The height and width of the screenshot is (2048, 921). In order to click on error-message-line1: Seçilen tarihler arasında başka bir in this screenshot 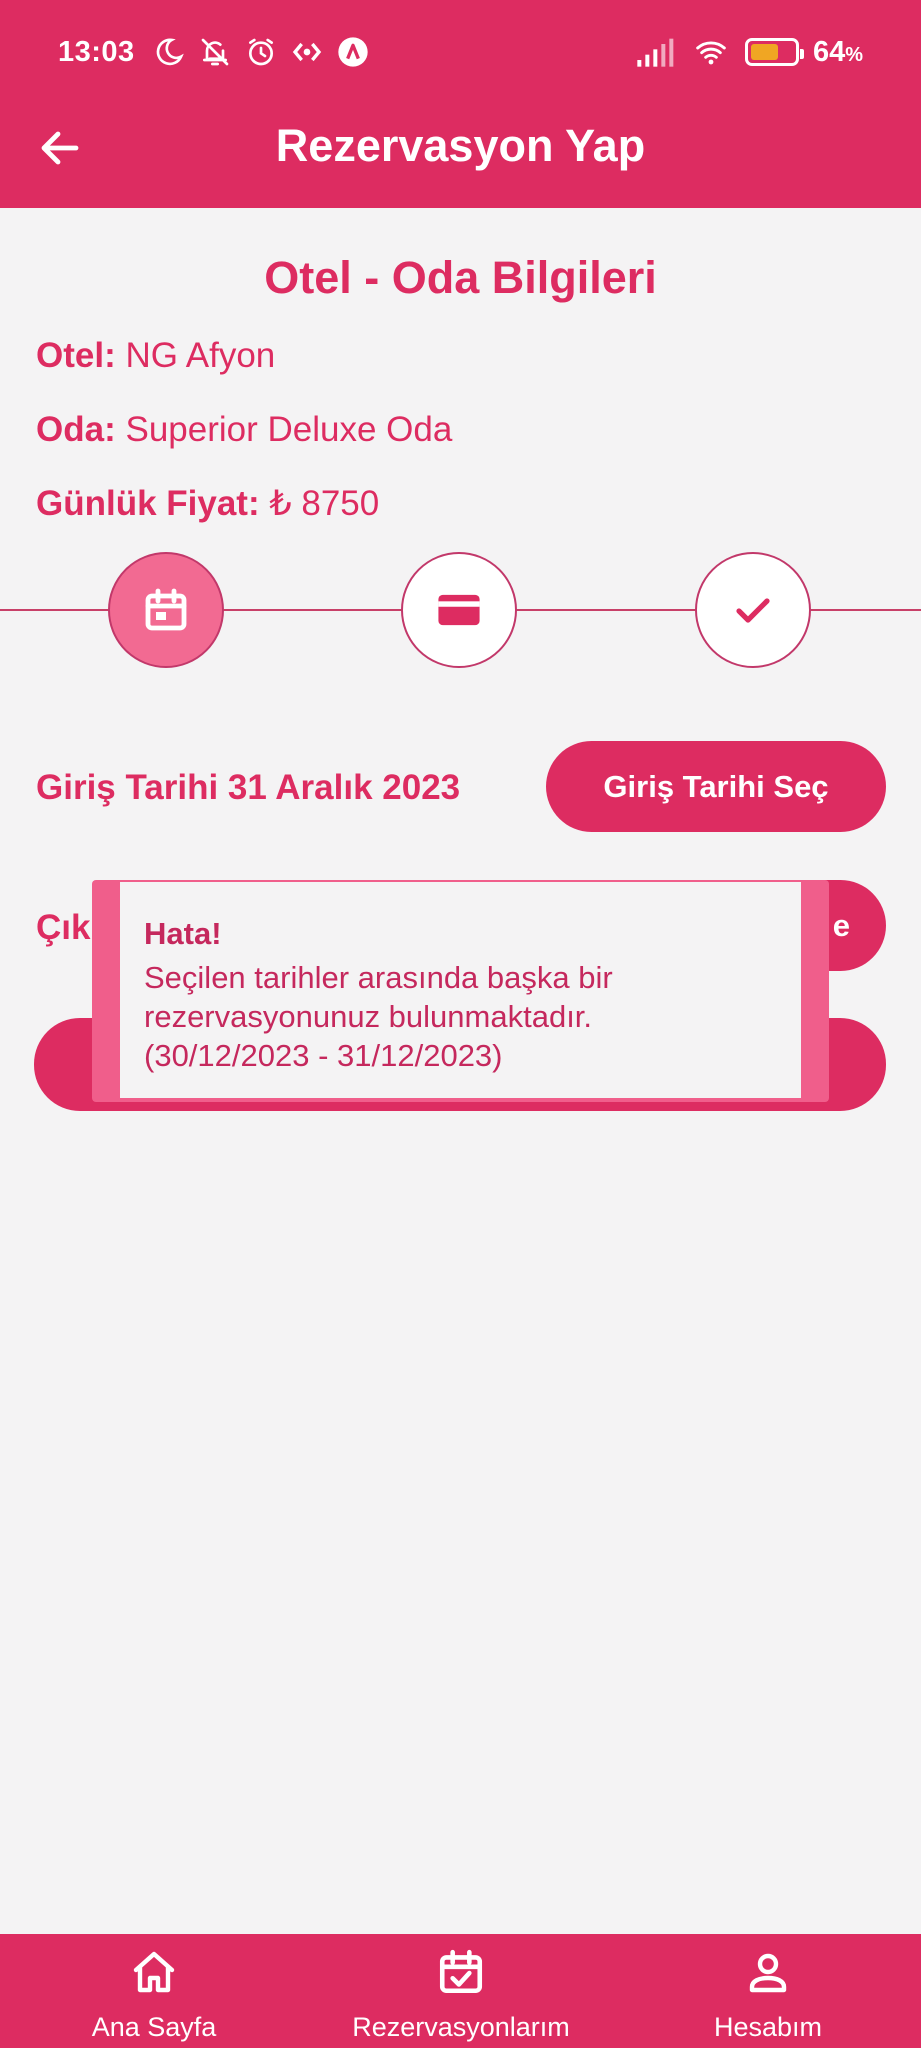, I will do `click(378, 977)`.